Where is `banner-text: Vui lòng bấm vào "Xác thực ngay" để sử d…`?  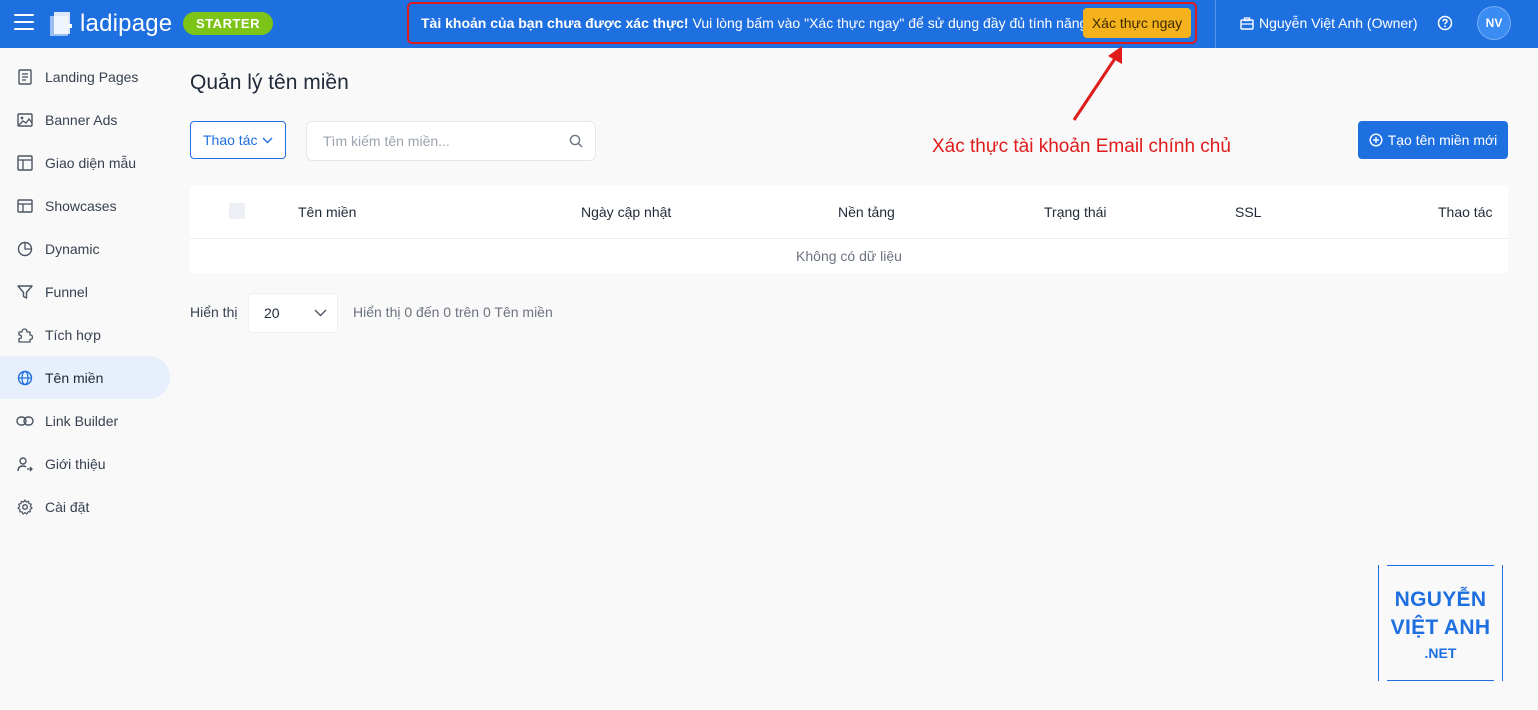 banner-text: Vui lòng bấm vào "Xác thực ngay" để sử d… is located at coordinates (892, 23).